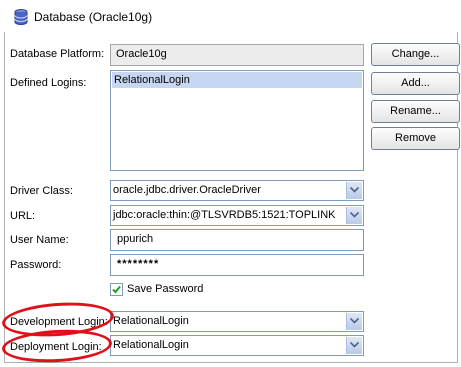  What do you see at coordinates (48, 83) in the screenshot?
I see `logins-label: Defined Logins:` at bounding box center [48, 83].